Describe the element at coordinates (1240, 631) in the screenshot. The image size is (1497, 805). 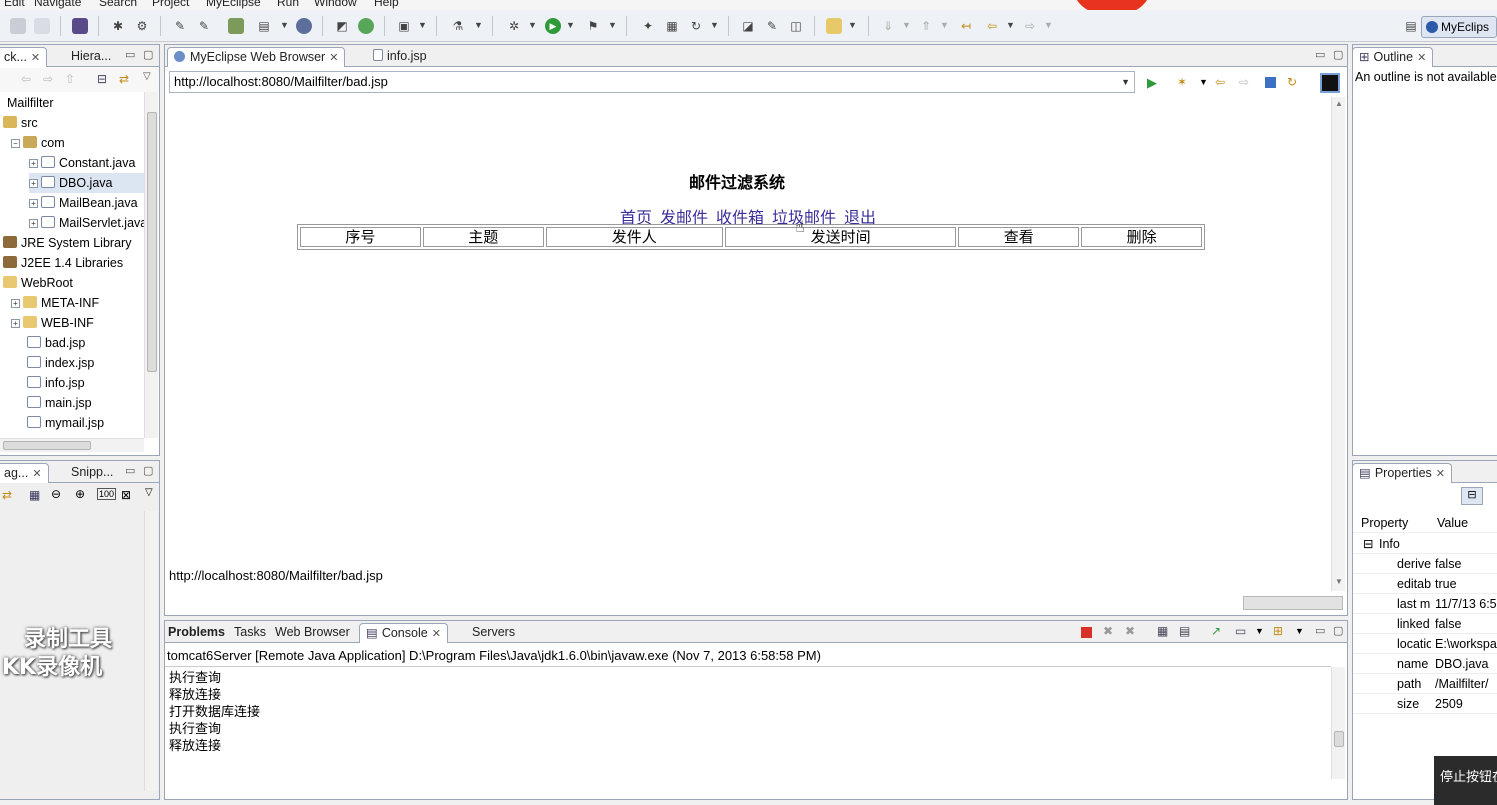
I see `display-console-icon: ▭` at that location.